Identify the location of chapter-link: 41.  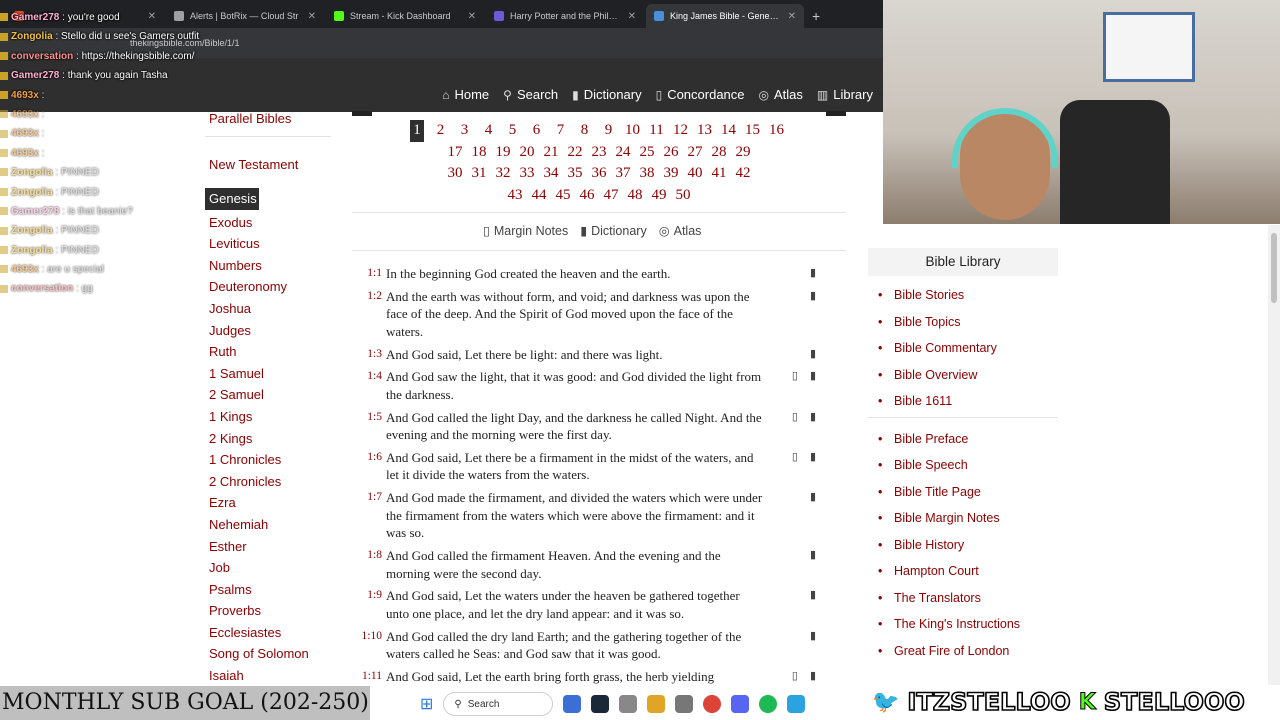
(719, 174).